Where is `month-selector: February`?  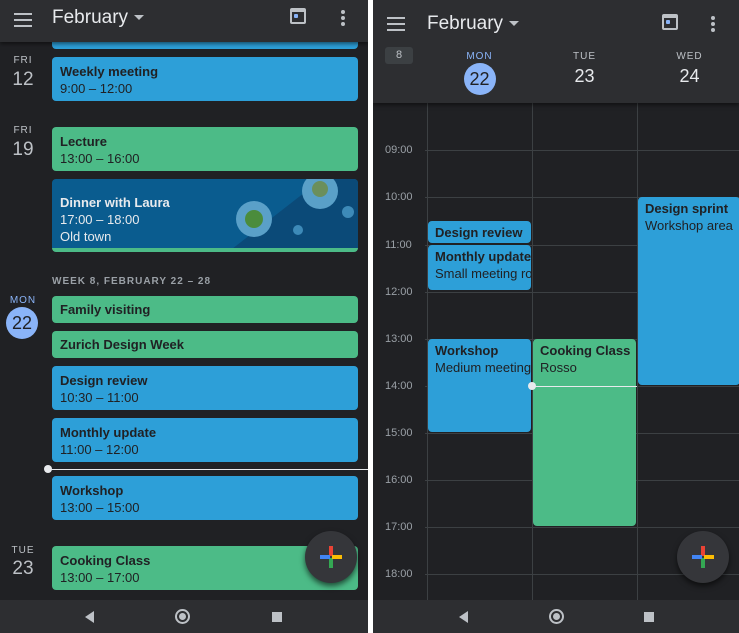 month-selector: February is located at coordinates (98, 18).